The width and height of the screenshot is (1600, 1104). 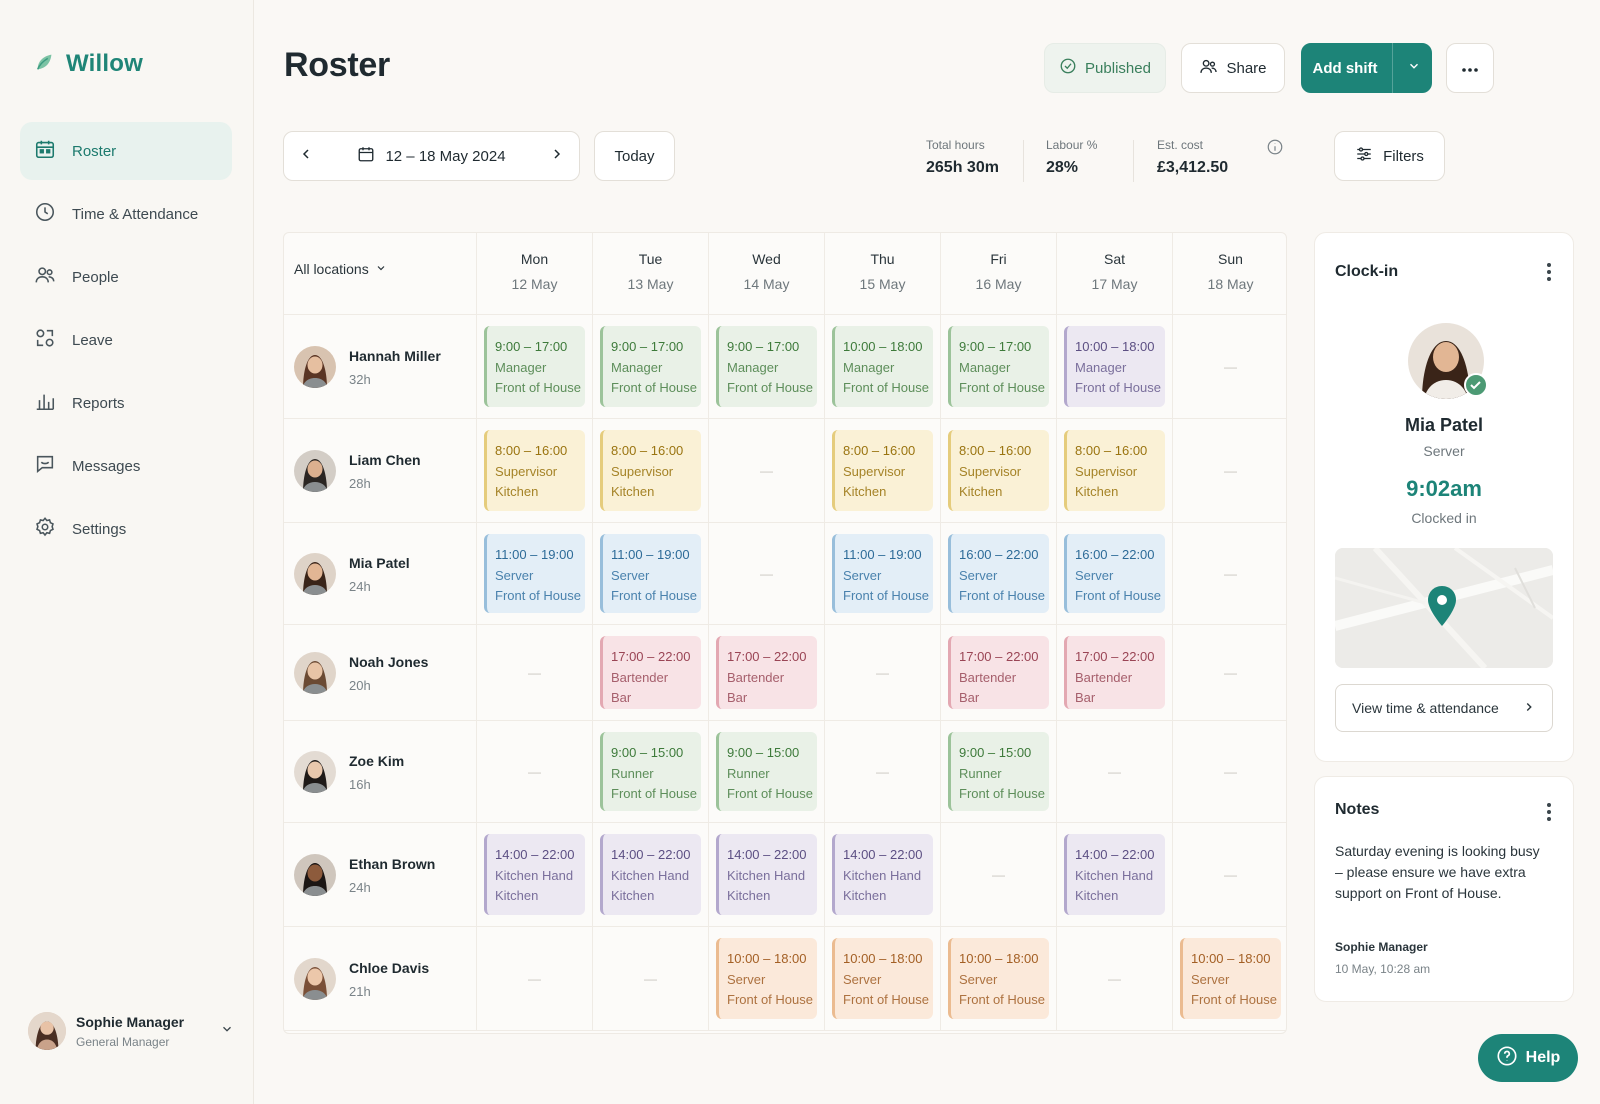 I want to click on today-button: Today, so click(x=634, y=156).